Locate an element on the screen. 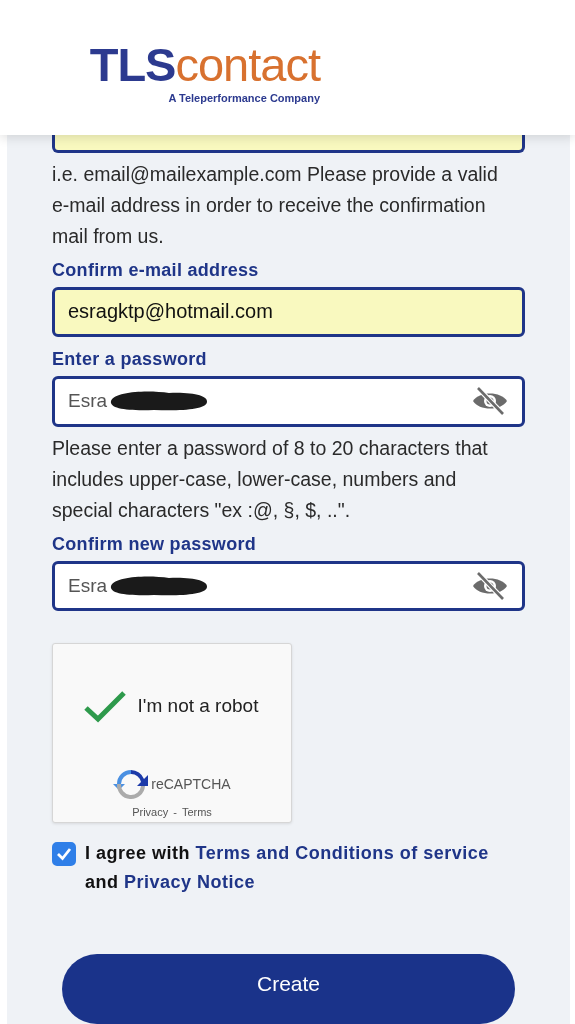  agree-checkbox is located at coordinates (64, 854).